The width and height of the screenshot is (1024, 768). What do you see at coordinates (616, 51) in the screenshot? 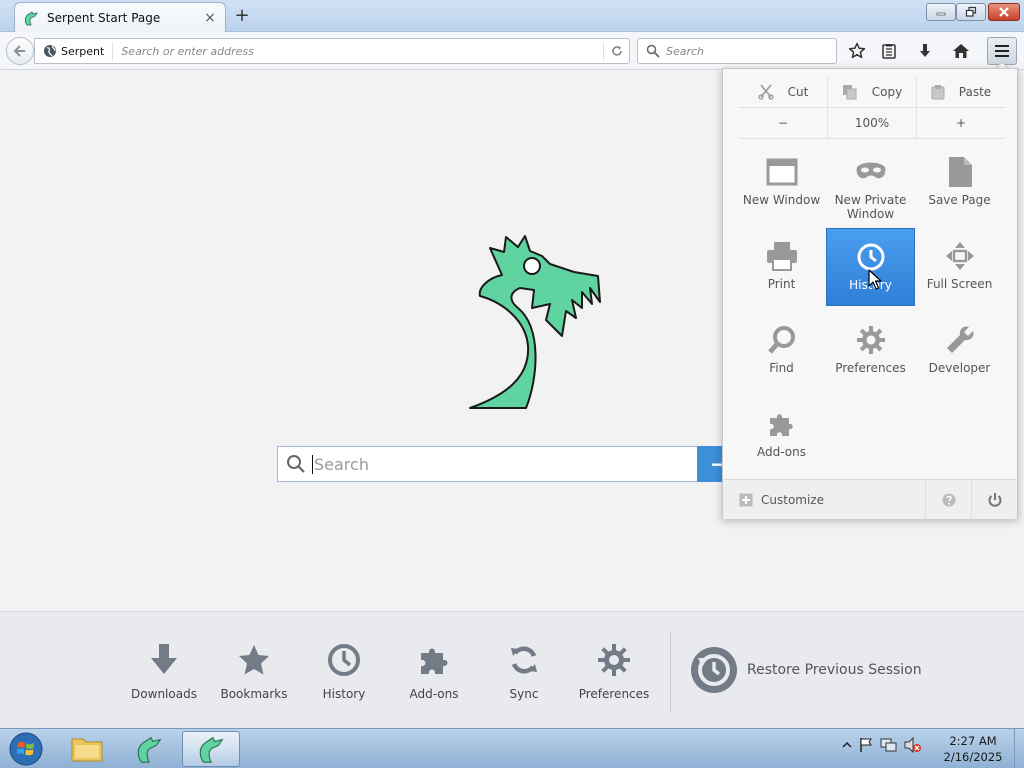
I see `reload-button` at bounding box center [616, 51].